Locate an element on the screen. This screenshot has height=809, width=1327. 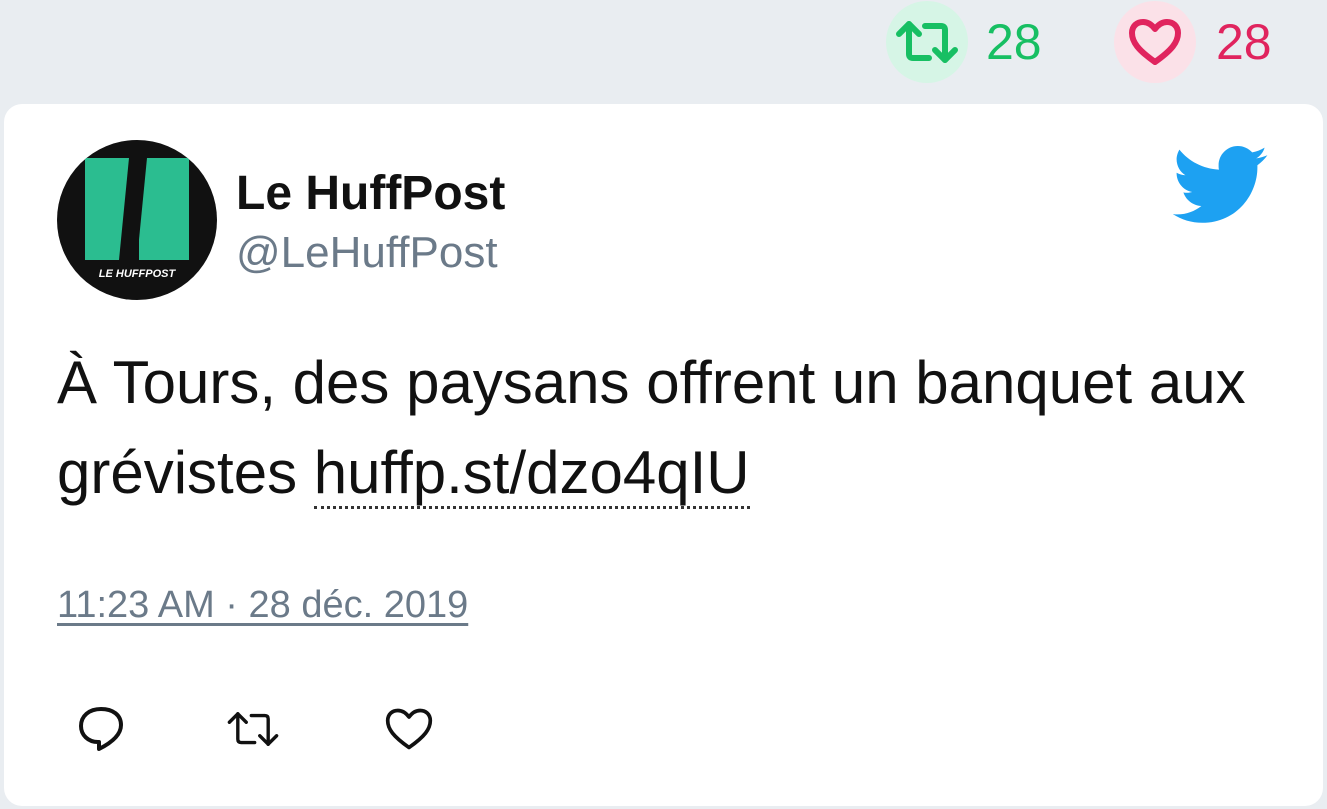
retweet-count: 28 is located at coordinates (1014, 42).